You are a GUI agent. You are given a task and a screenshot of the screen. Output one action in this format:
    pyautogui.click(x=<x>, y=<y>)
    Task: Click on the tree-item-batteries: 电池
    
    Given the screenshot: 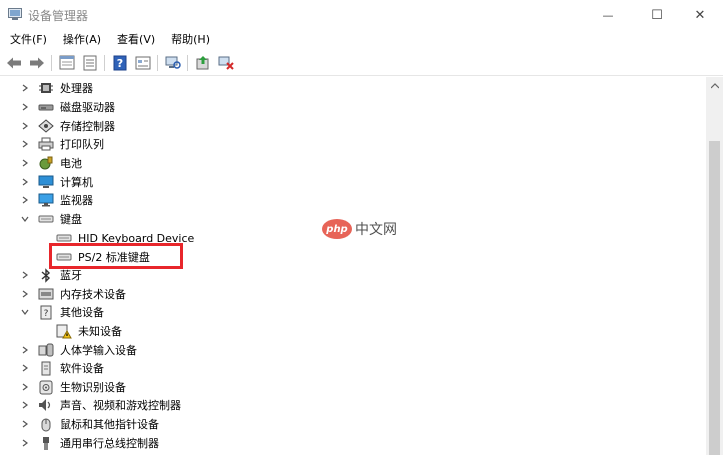 What is the action you would take?
    pyautogui.click(x=51, y=163)
    